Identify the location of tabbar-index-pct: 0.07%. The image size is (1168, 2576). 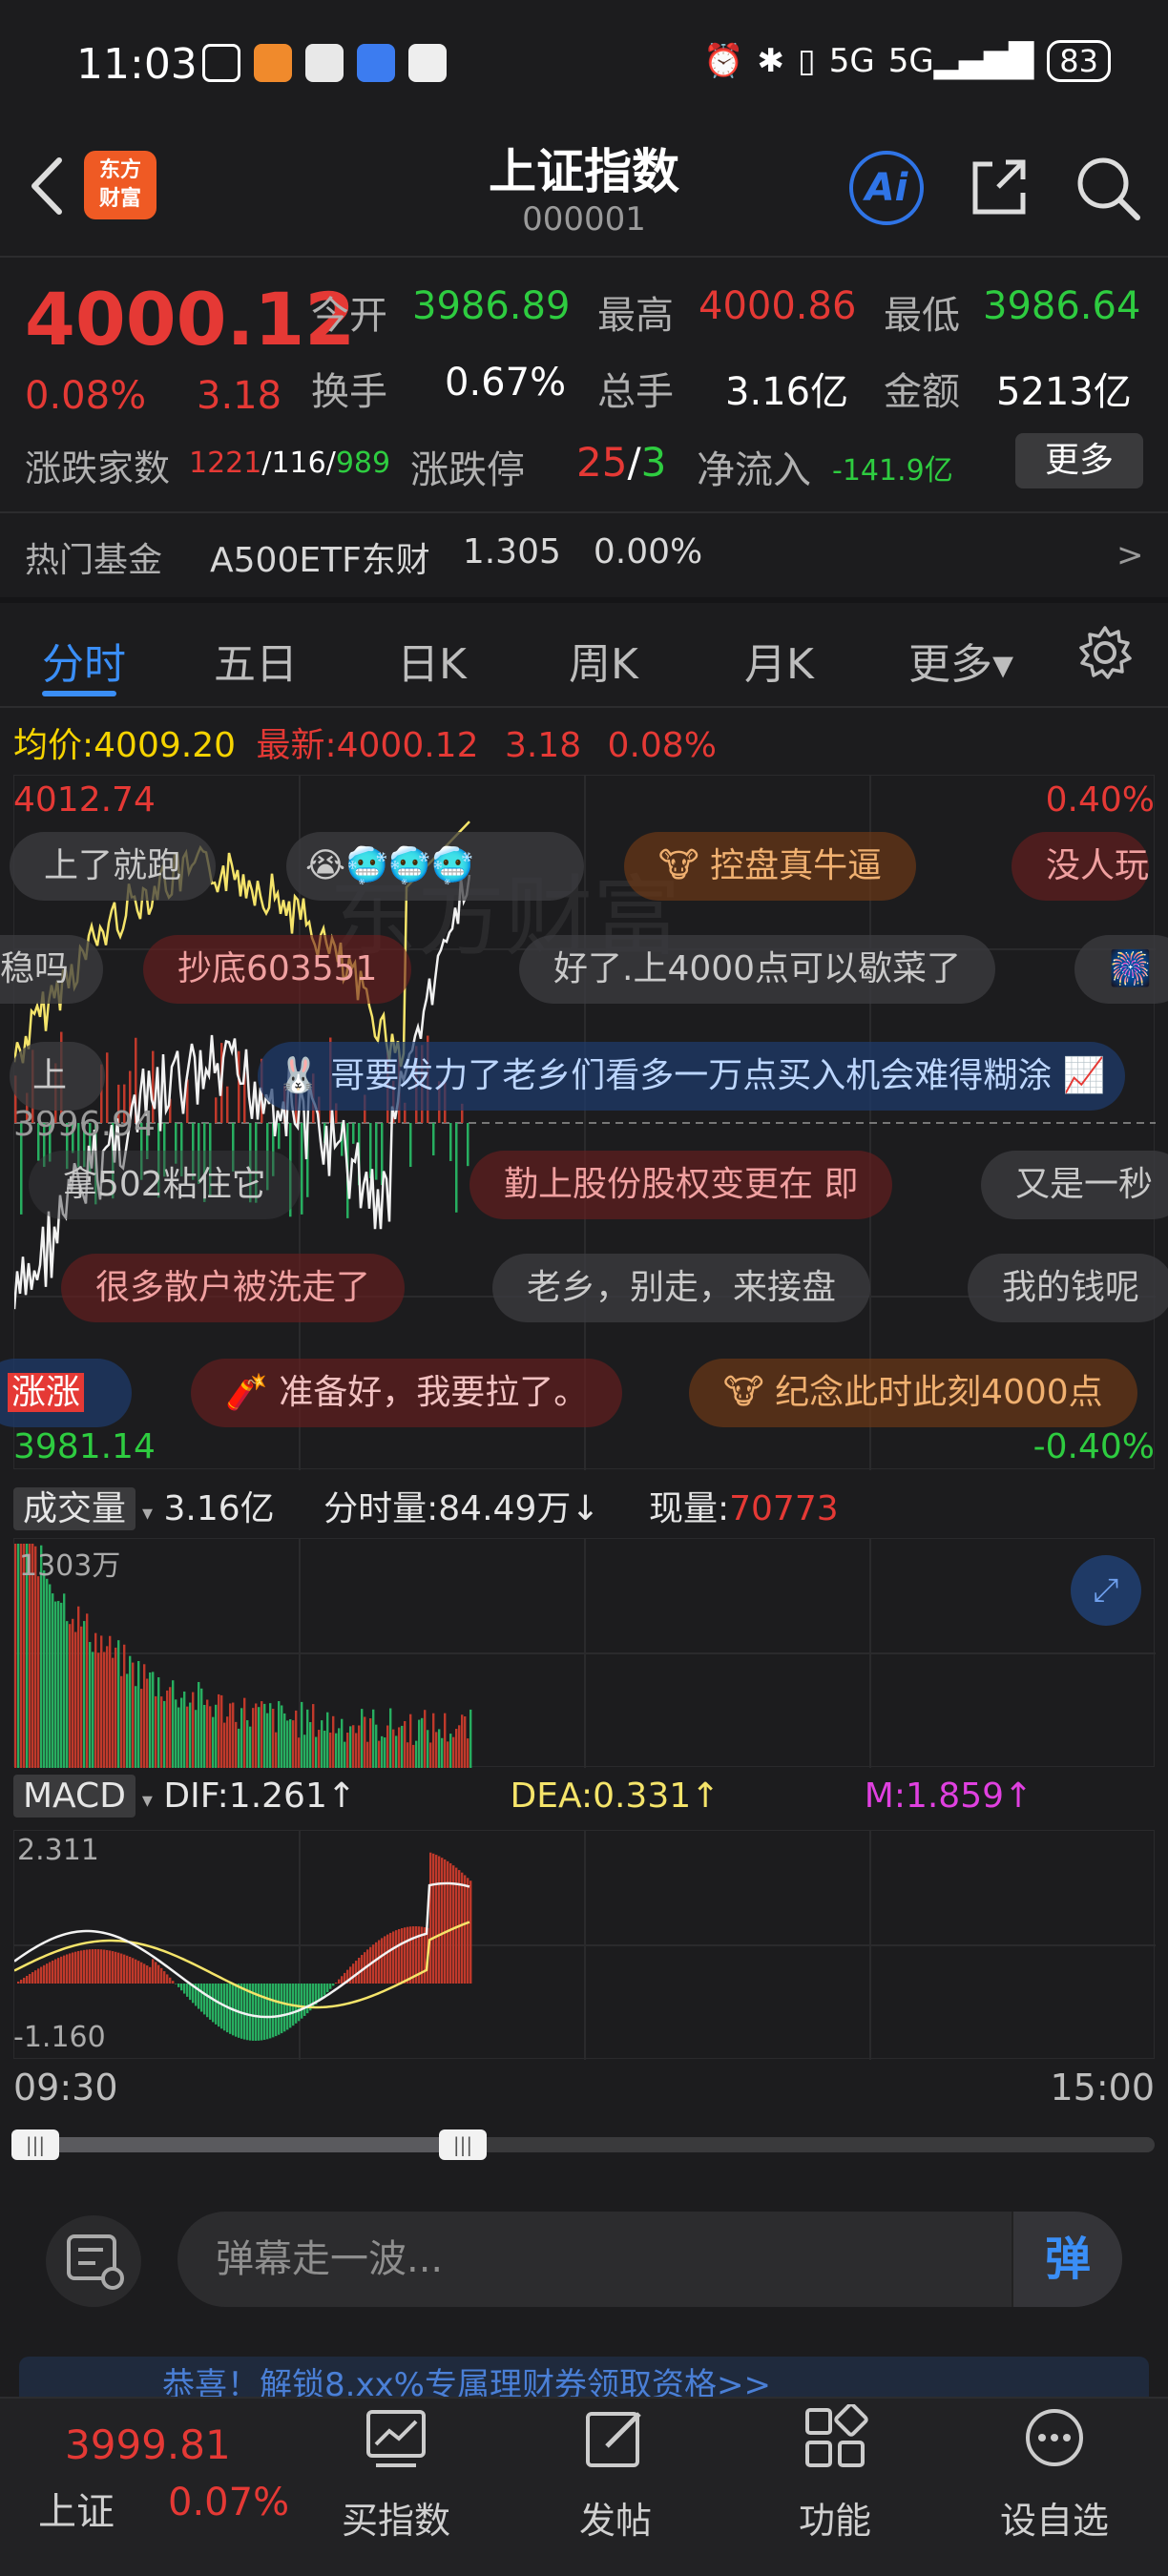
(228, 2502).